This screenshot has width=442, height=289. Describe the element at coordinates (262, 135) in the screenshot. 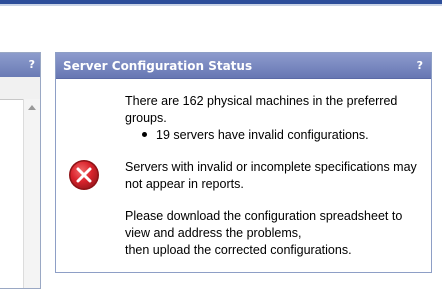

I see `bullet-text: 19 servers have invalid configurations.` at that location.